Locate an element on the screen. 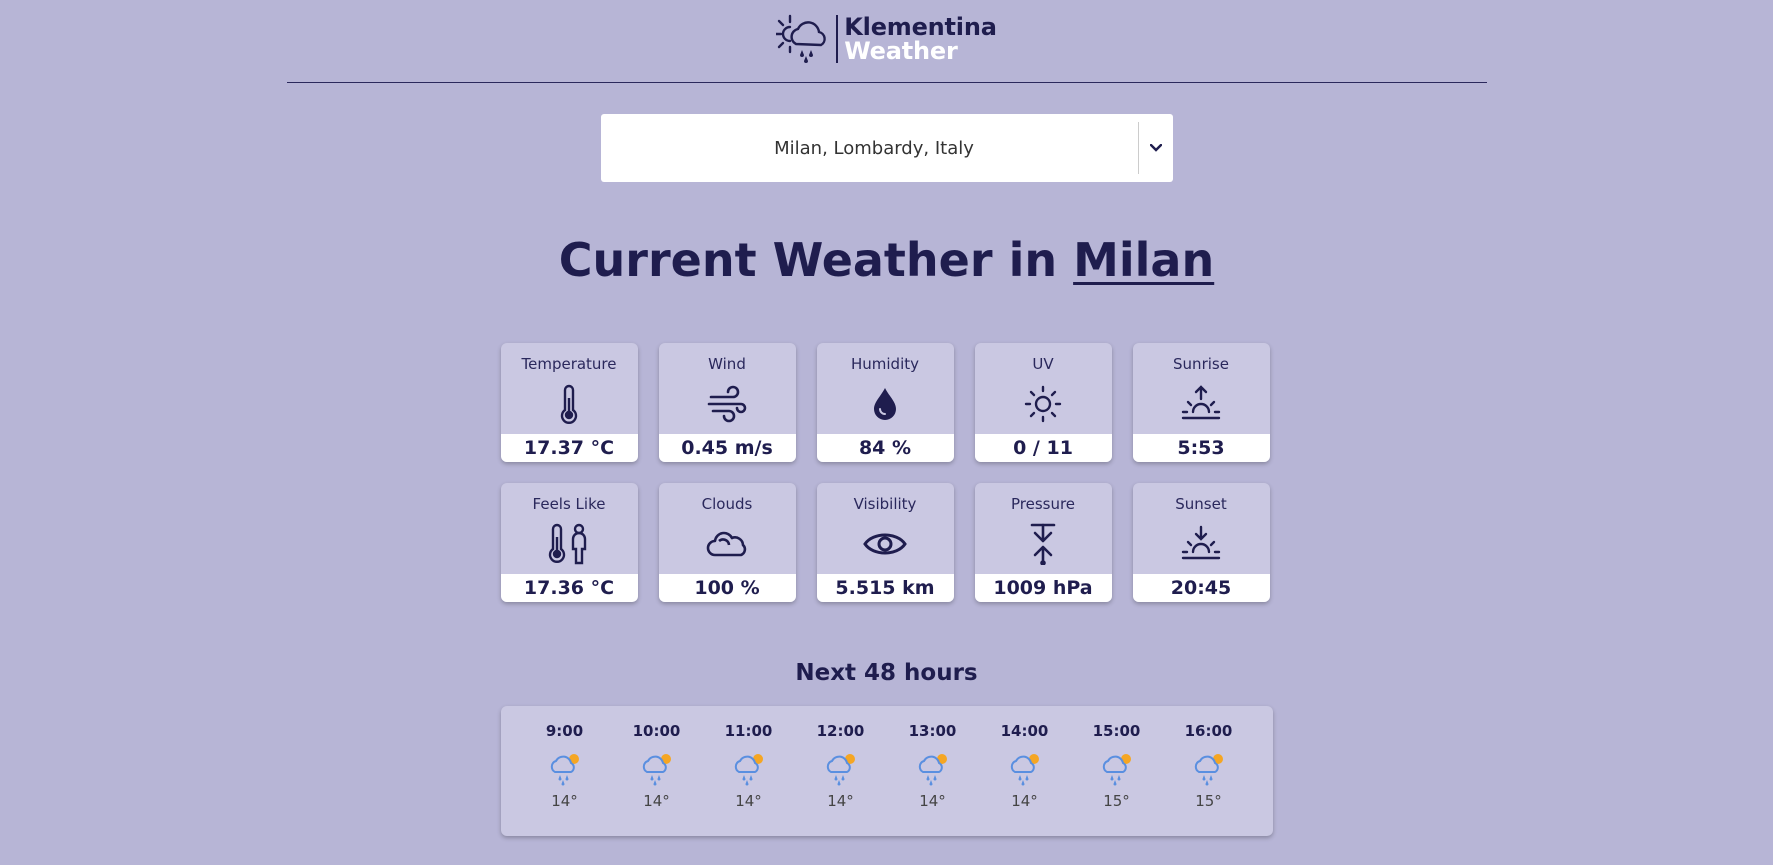 This screenshot has width=1773, height=865. forecast-time: 11:00 is located at coordinates (748, 731).